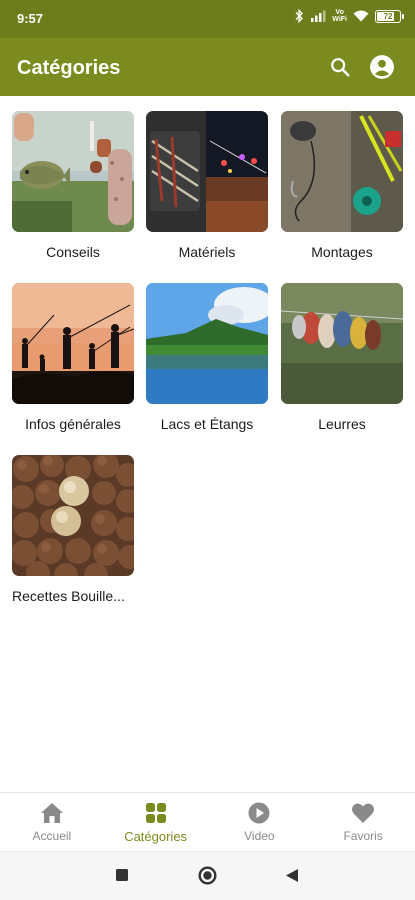 The width and height of the screenshot is (415, 900). I want to click on category-card-conseils: Conseils, so click(73, 185).